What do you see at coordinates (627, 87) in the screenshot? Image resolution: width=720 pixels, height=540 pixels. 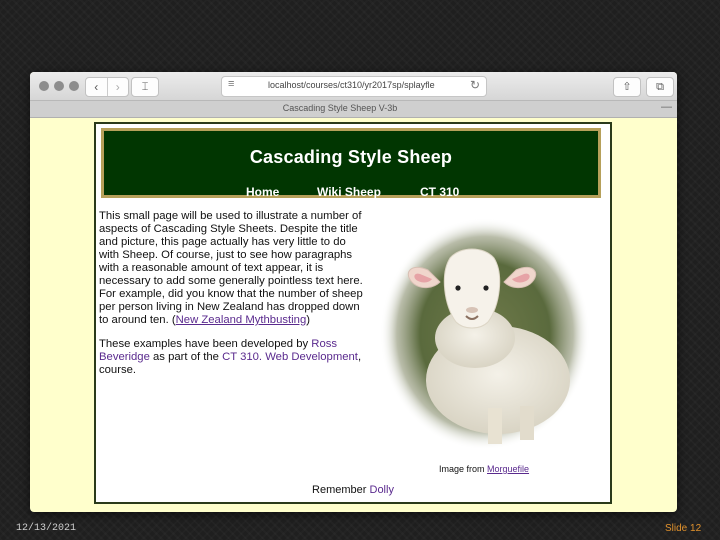 I see `share-icon: ⇧` at bounding box center [627, 87].